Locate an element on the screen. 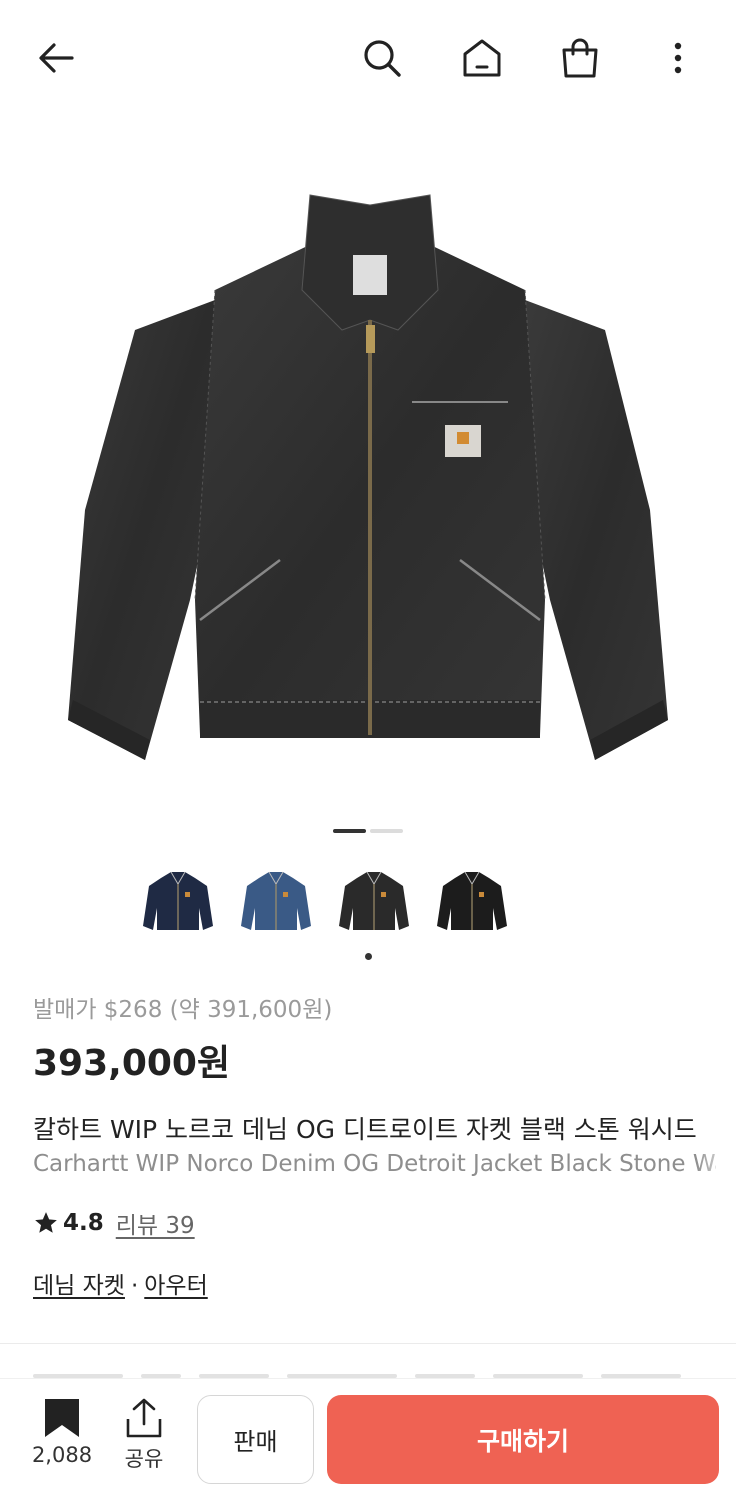  color-thumbnail-blue is located at coordinates (276, 901).